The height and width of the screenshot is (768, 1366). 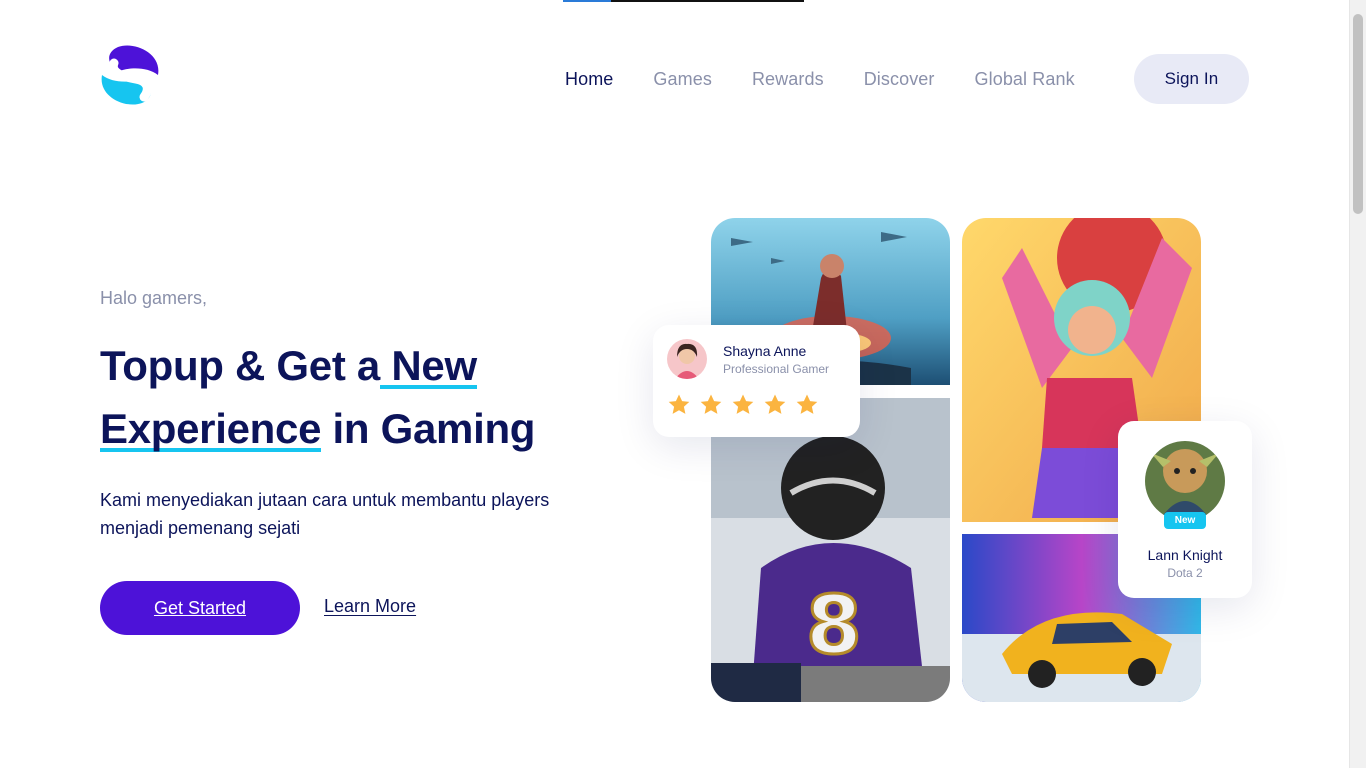 I want to click on s-logo-icon, so click(x=130, y=75).